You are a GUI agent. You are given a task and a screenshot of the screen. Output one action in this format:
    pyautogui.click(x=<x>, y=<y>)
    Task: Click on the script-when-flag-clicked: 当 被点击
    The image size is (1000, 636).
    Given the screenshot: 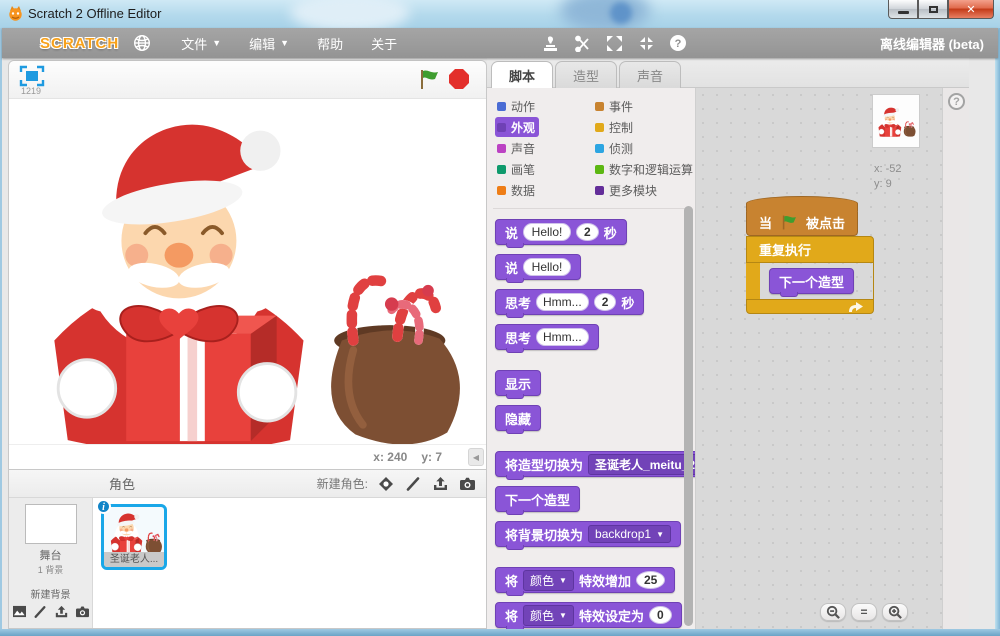 What is the action you would take?
    pyautogui.click(x=802, y=216)
    